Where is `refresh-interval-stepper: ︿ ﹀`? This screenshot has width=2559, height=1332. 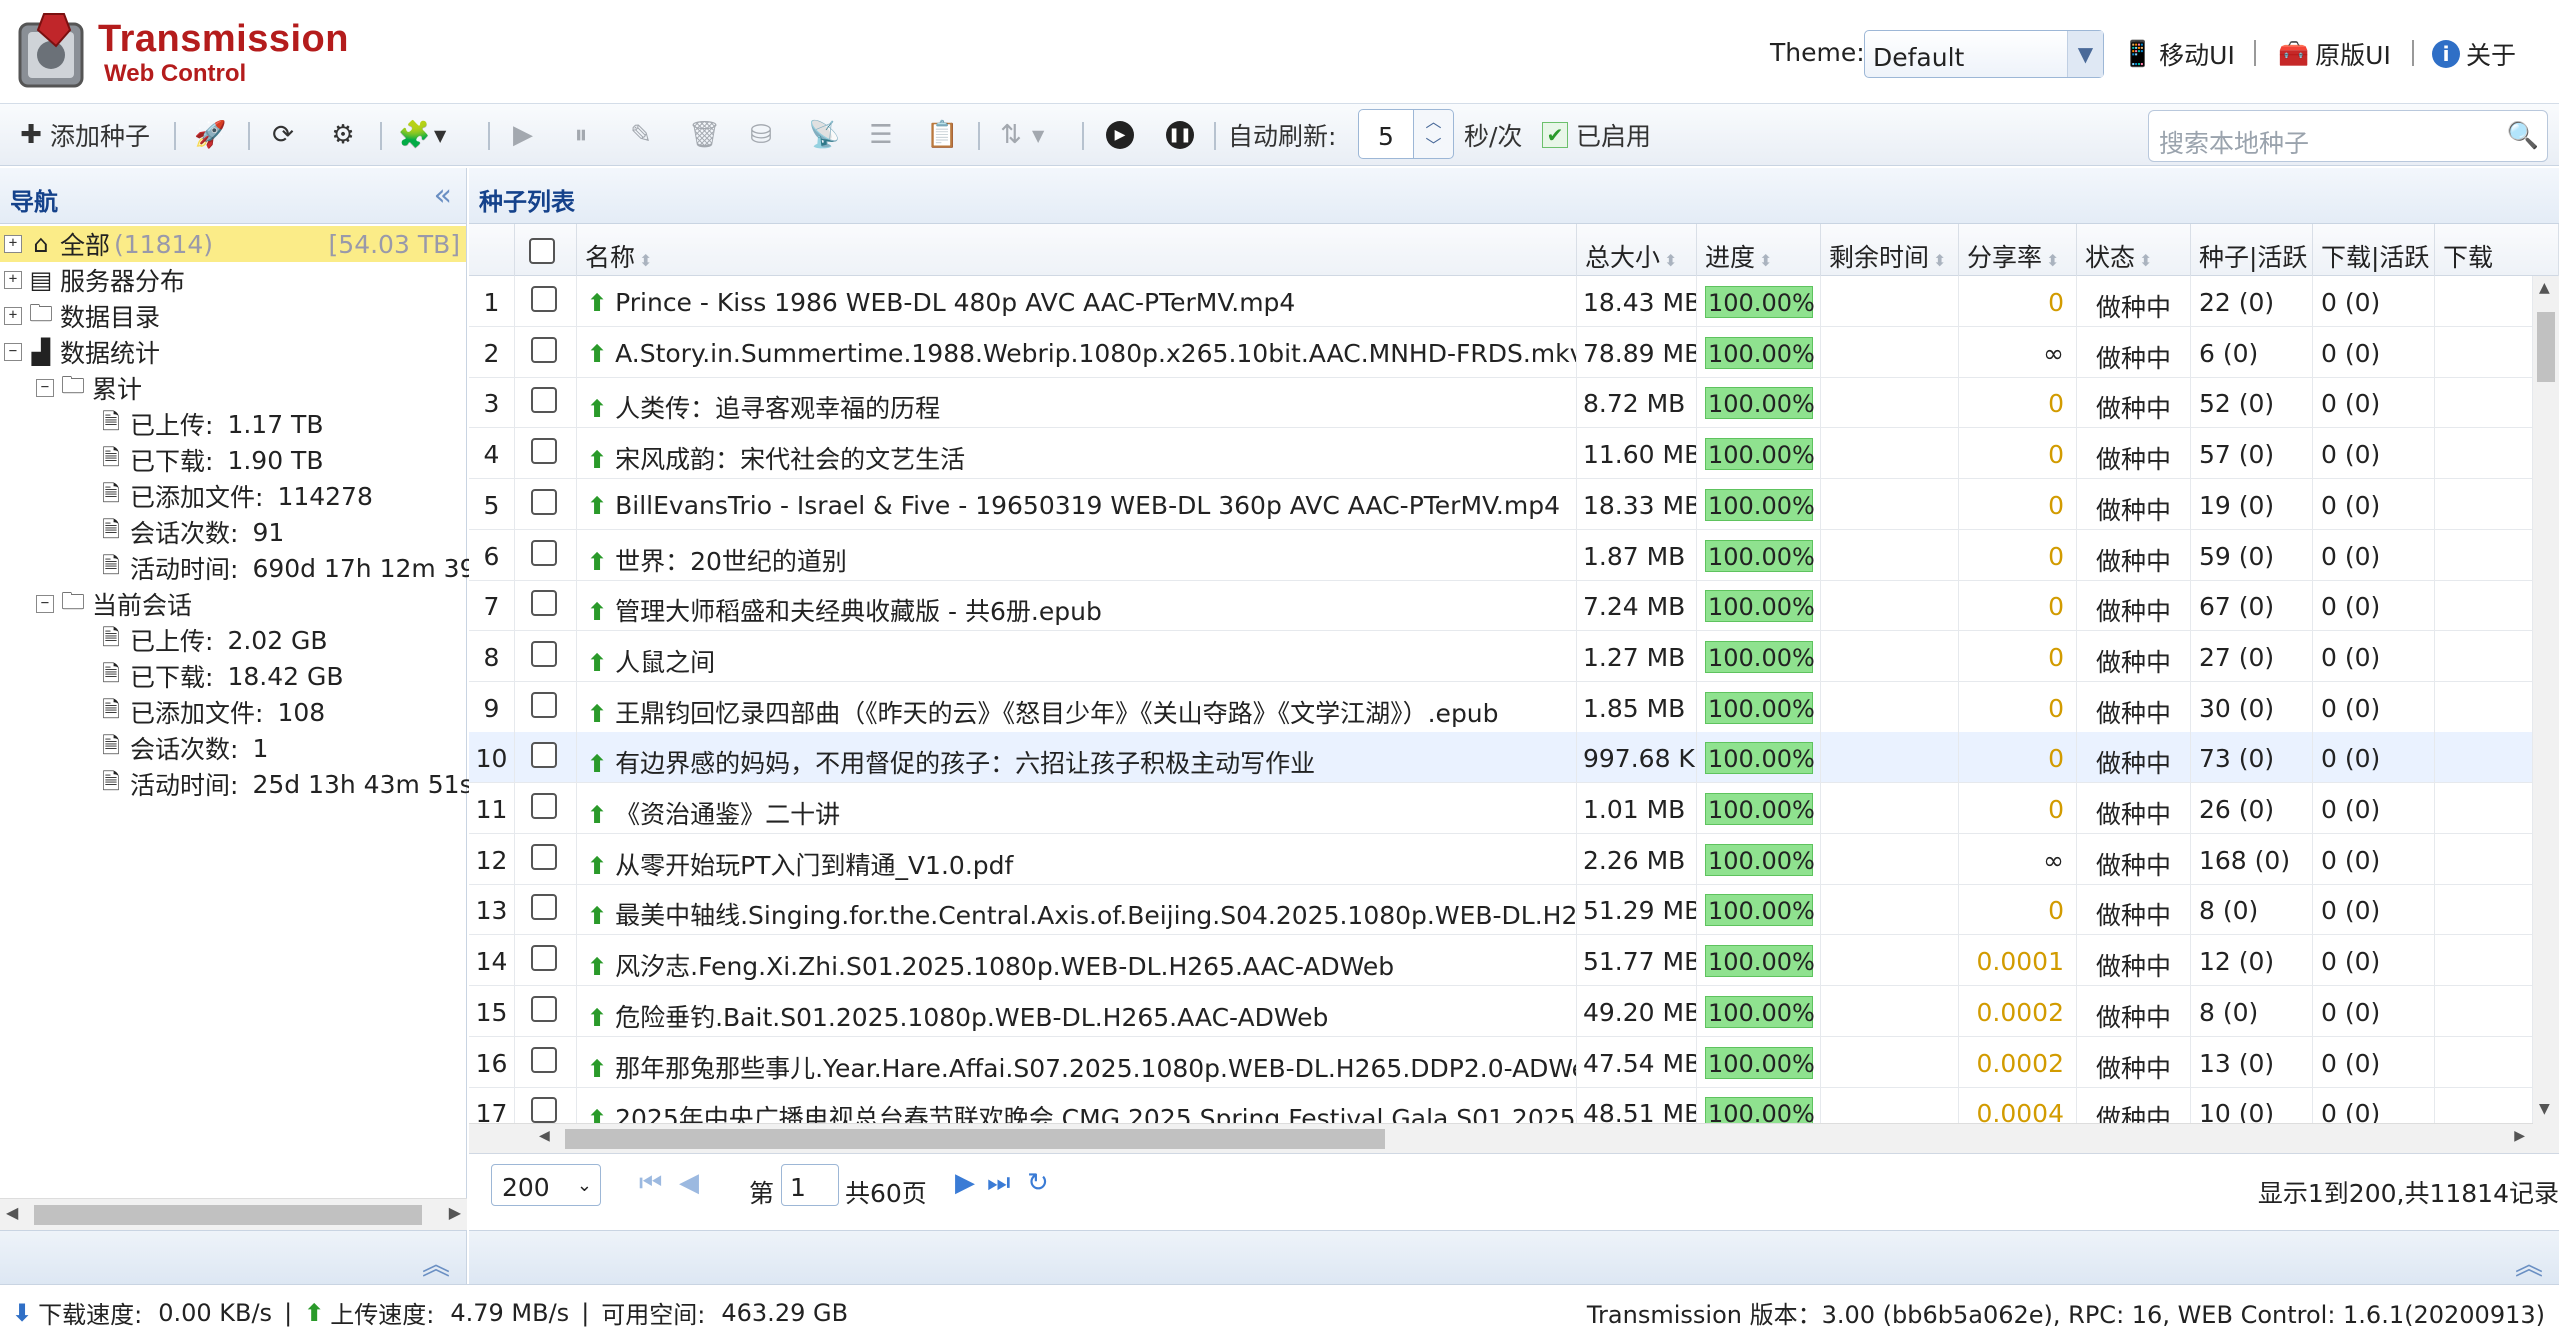
refresh-interval-stepper: ︿ ﹀ is located at coordinates (1434, 134).